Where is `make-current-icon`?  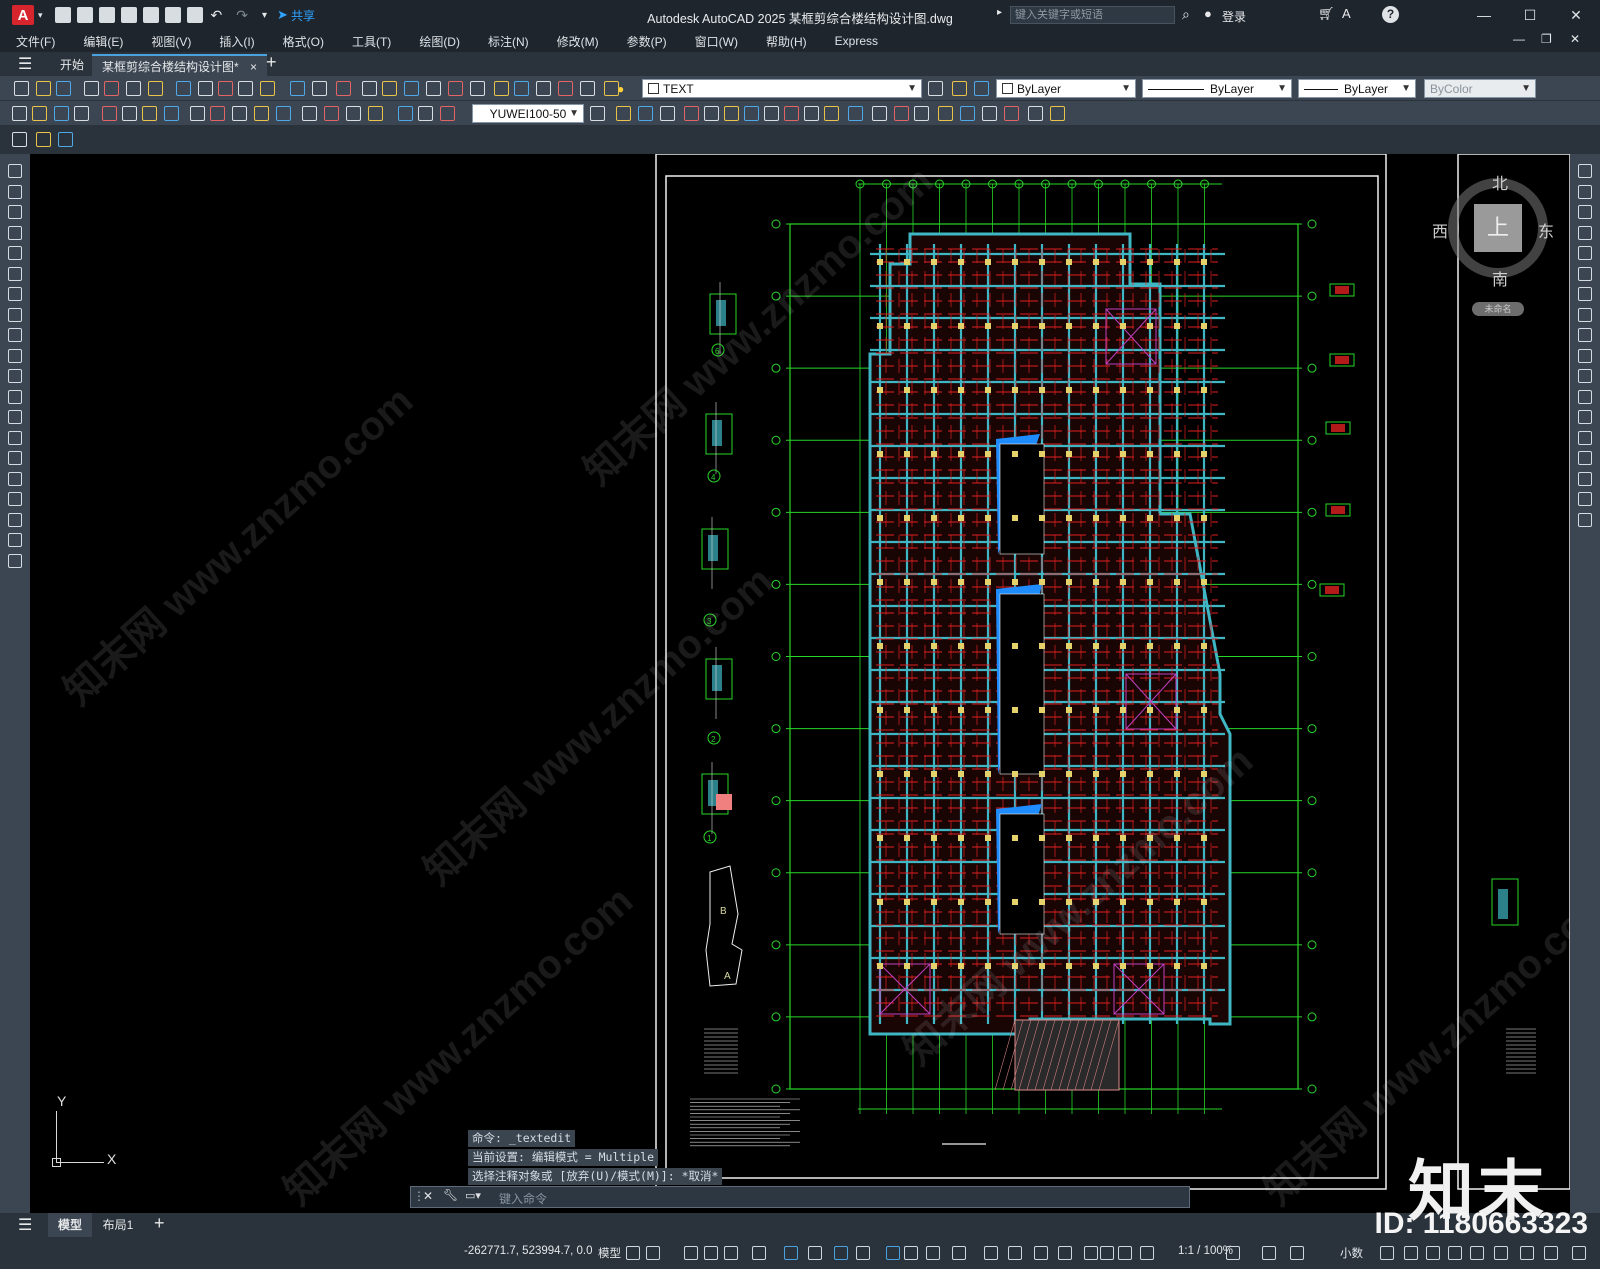
make-current-icon is located at coordinates (935, 88).